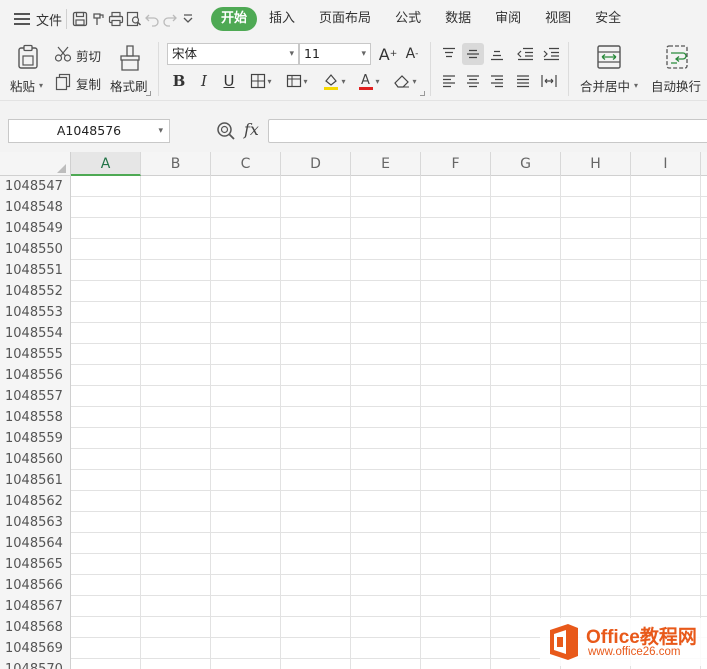  I want to click on tab-view: 视图, so click(558, 19).